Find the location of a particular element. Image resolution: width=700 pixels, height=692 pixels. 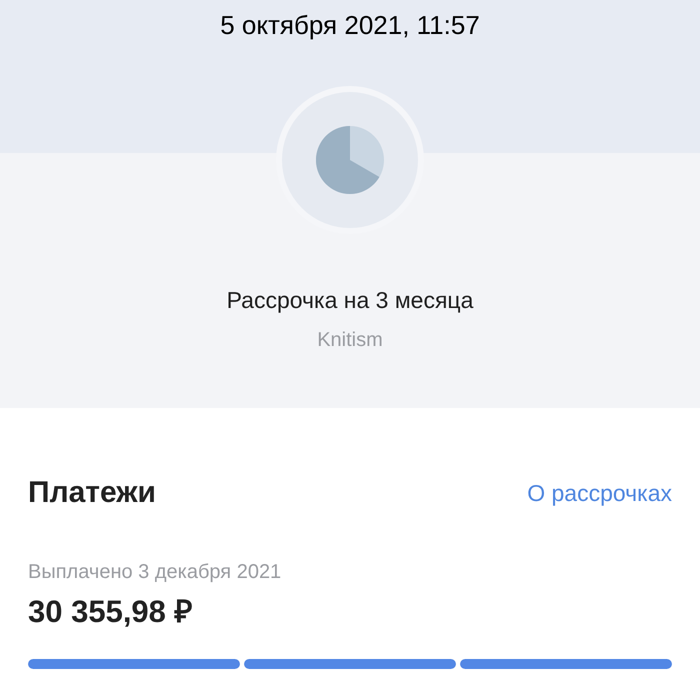

section-title: Платежи is located at coordinates (92, 493).